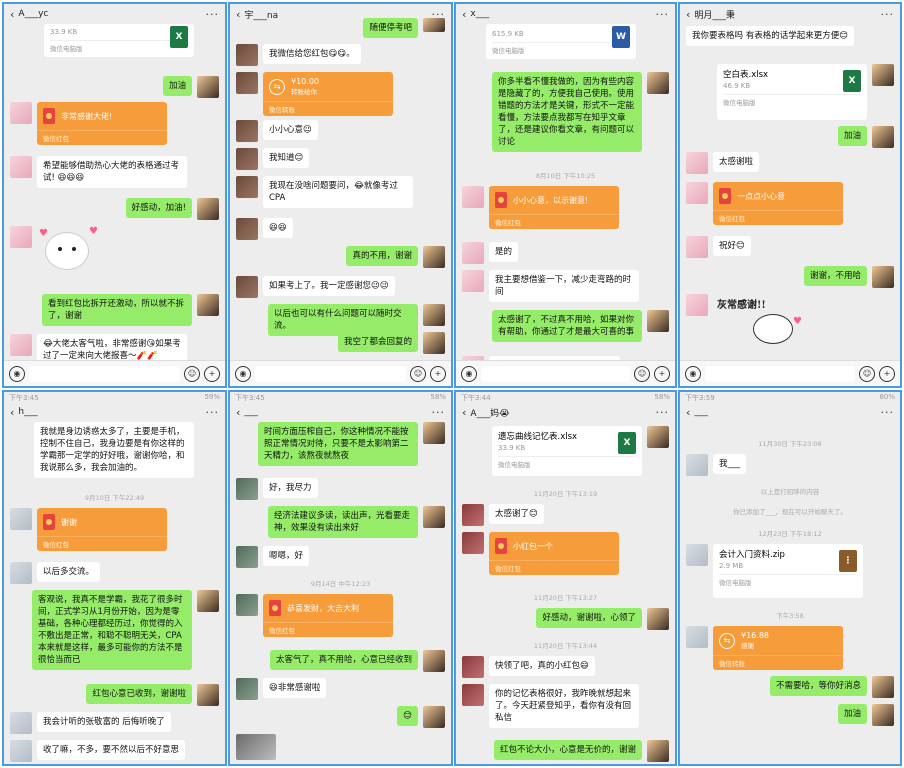 This screenshot has width=904, height=768. I want to click on red-packet: 非常感谢大佬! 微信红包, so click(102, 123).